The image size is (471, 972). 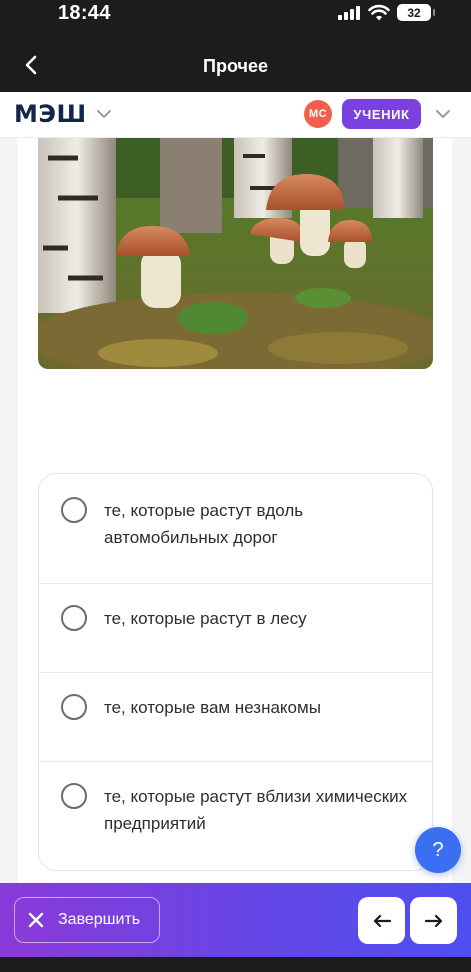 What do you see at coordinates (235, 20) in the screenshot?
I see `status-bar: 18:44 32` at bounding box center [235, 20].